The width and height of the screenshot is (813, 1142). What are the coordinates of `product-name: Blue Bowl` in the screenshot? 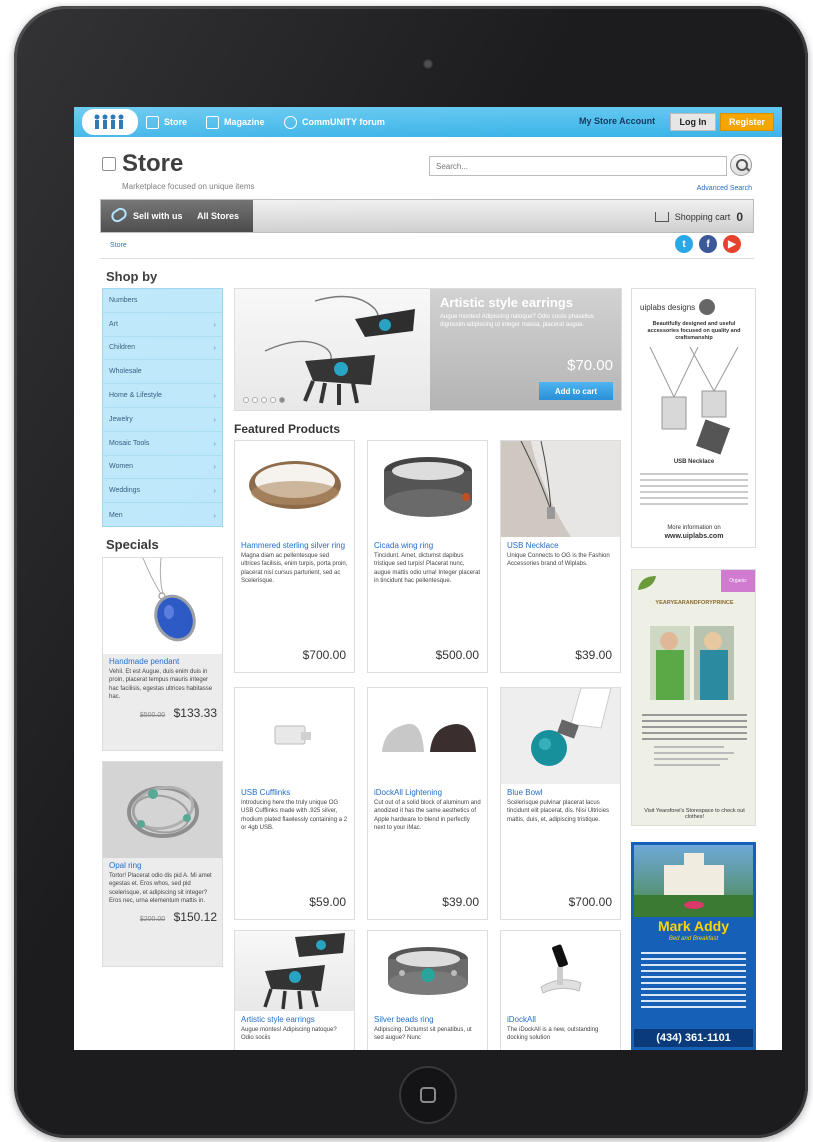 It's located at (560, 791).